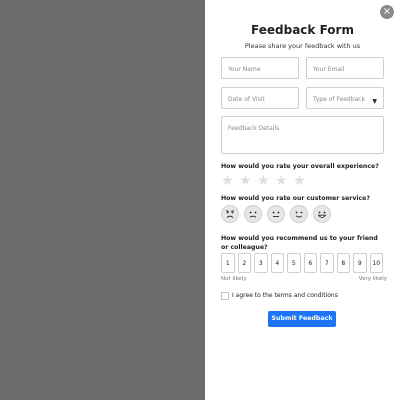 Image resolution: width=400 pixels, height=400 pixels. Describe the element at coordinates (302, 319) in the screenshot. I see `submit-feedback-button: Submit Feedback` at that location.